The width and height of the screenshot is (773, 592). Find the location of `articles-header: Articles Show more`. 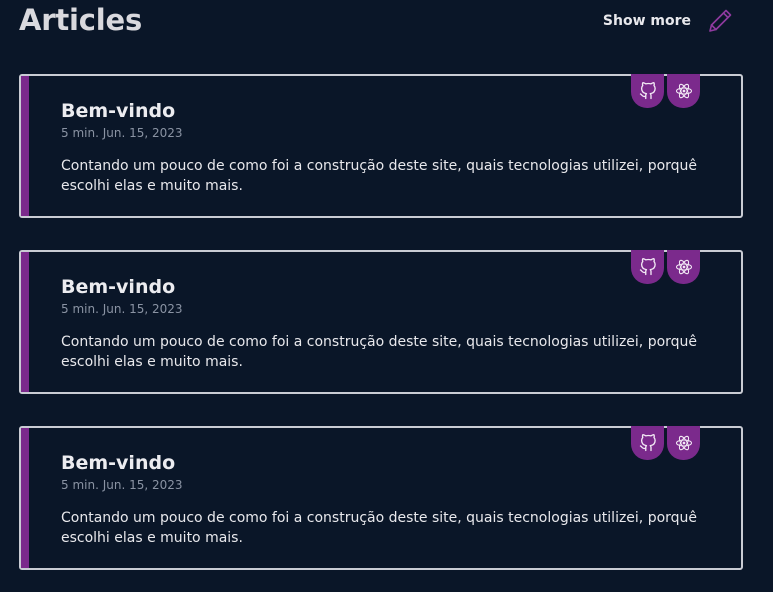

articles-header: Articles Show more is located at coordinates (381, 23).